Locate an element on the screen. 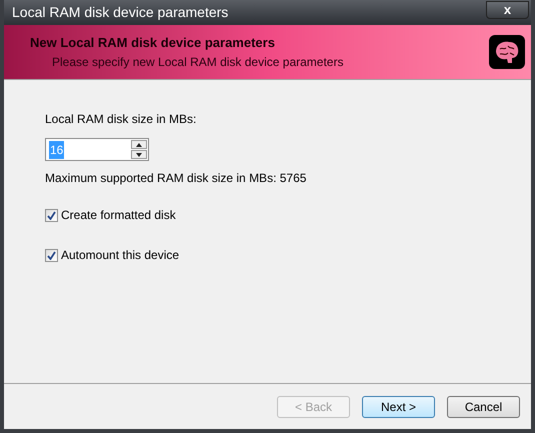 The width and height of the screenshot is (535, 433). window-title: Local RAM disk device parameters is located at coordinates (120, 12).